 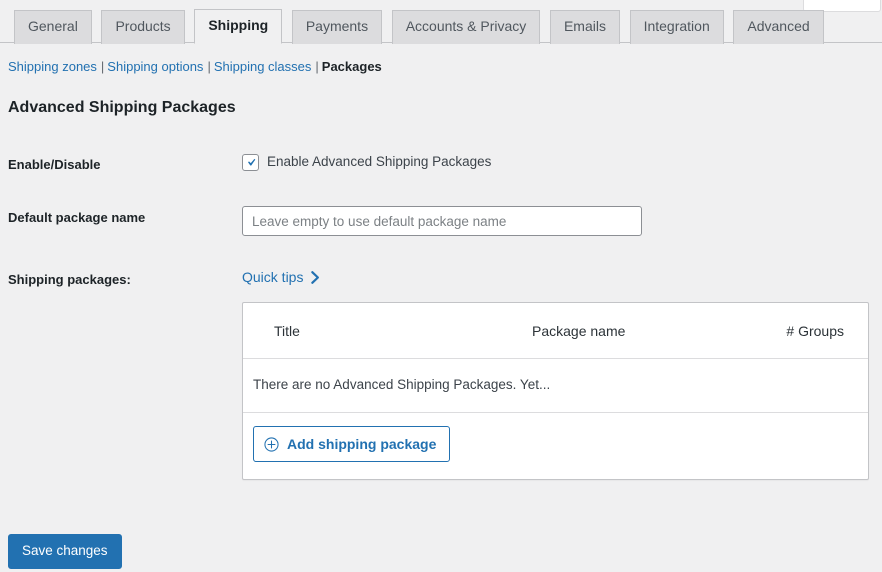 I want to click on add-shipping-package-button: Add shipping package, so click(x=352, y=444).